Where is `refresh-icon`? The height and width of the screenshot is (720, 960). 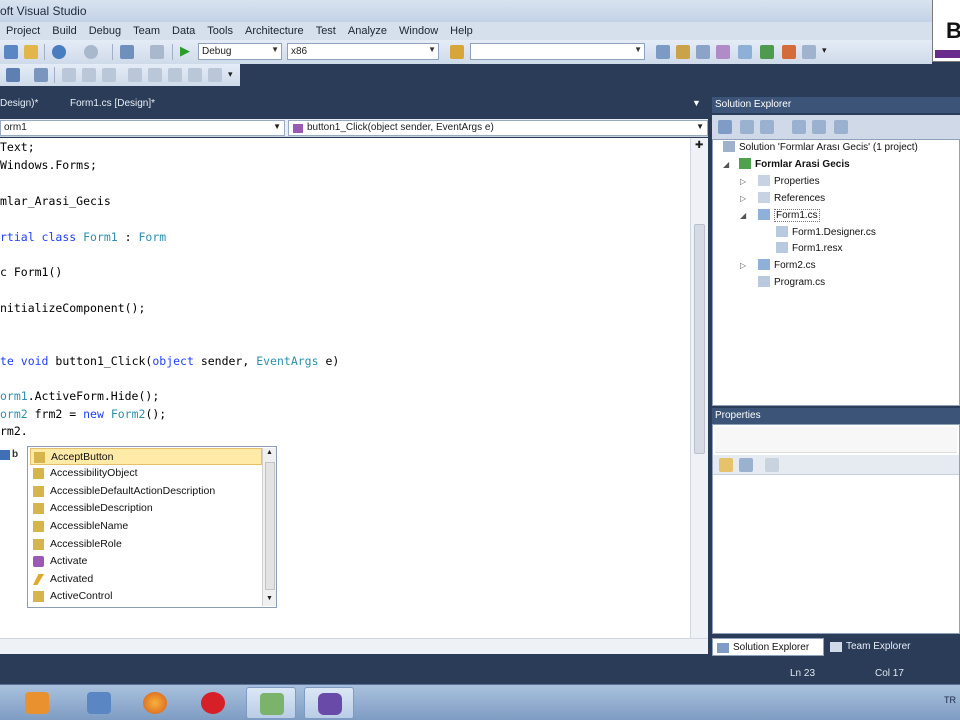 refresh-icon is located at coordinates (767, 127).